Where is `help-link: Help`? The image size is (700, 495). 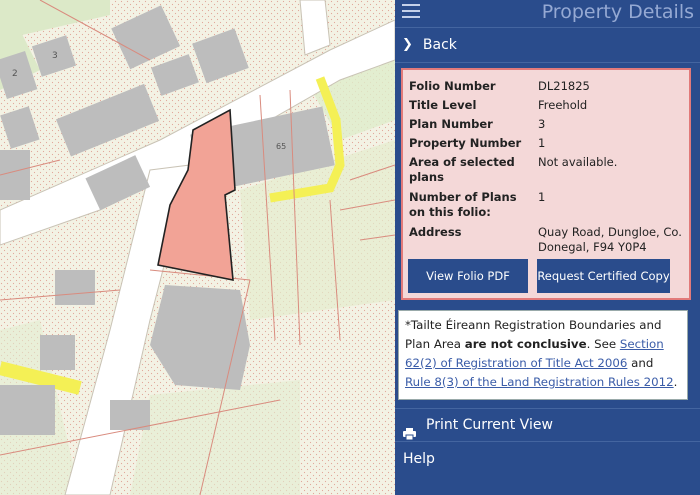
help-link: Help is located at coordinates (419, 459).